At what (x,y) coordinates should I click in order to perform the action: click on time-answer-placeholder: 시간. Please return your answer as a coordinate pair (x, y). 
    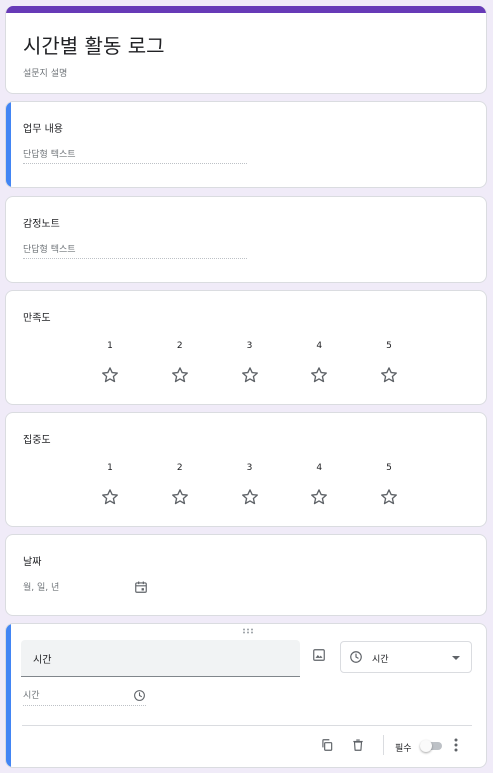
    Looking at the image, I should click on (84, 697).